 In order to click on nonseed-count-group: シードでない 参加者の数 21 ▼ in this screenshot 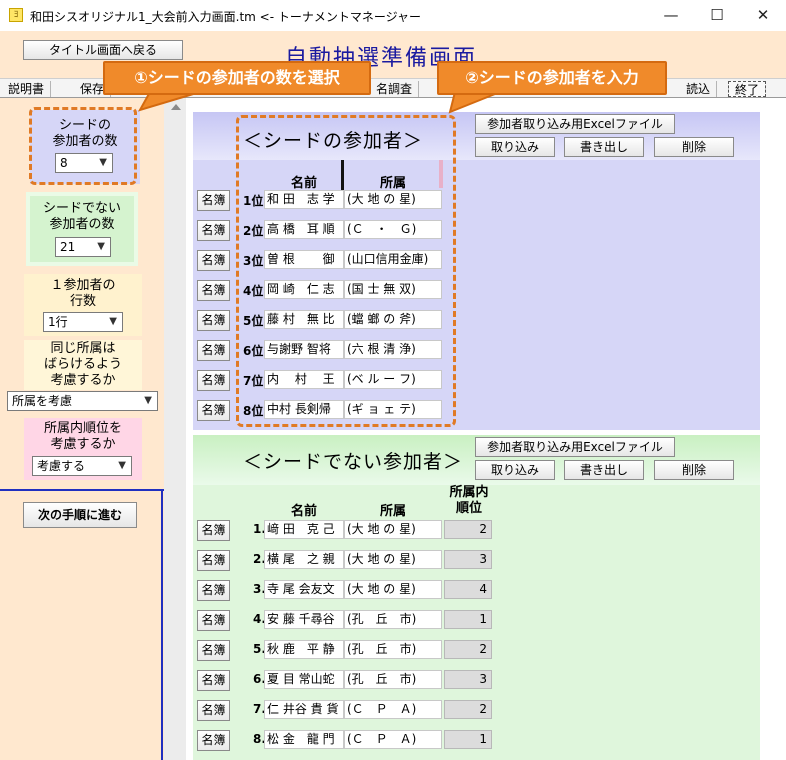, I will do `click(82, 229)`.